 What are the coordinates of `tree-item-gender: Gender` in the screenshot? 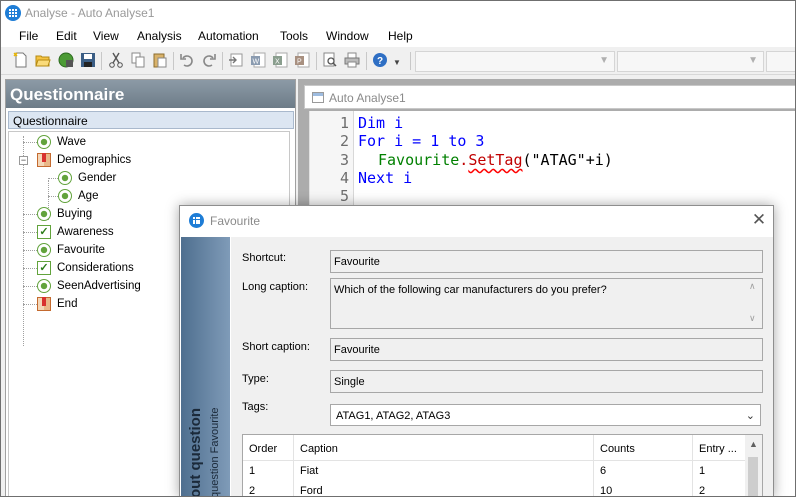 It's located at (87, 178).